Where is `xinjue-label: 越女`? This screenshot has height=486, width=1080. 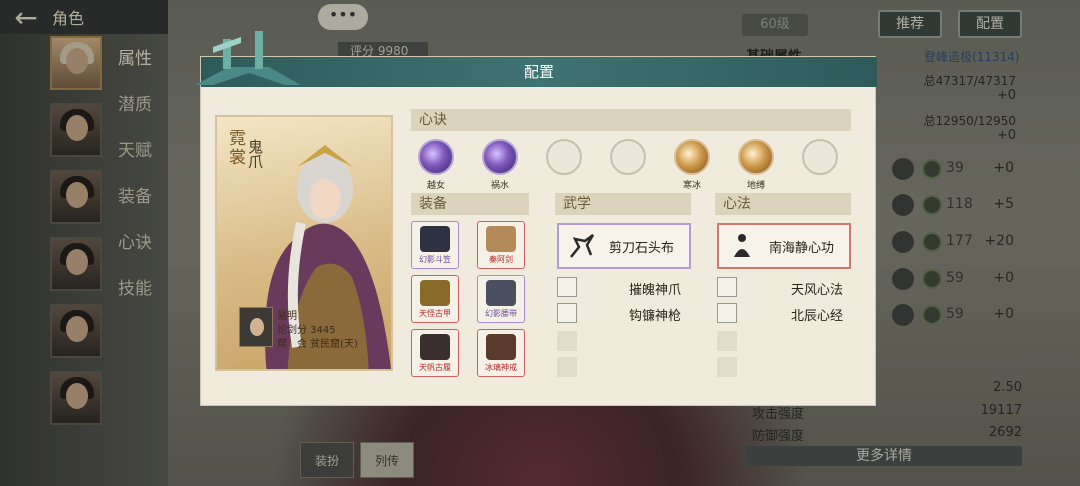
xinjue-label: 越女 is located at coordinates (435, 186).